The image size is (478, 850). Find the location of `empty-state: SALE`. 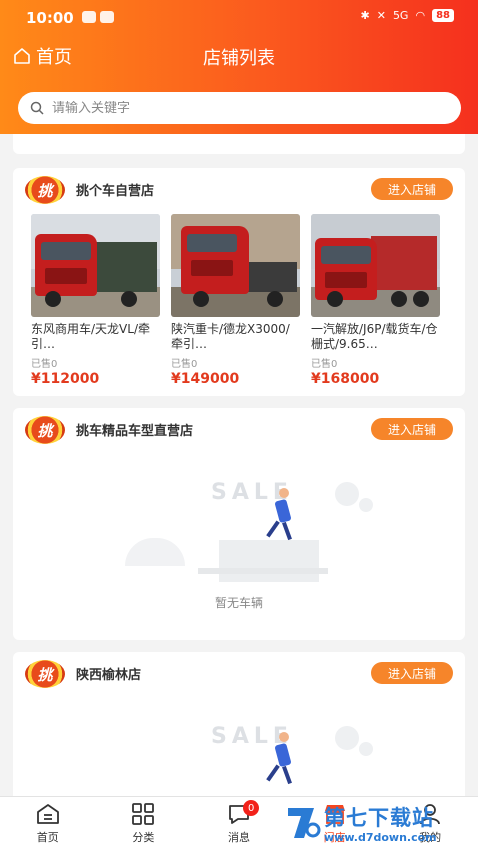

empty-state: SALE is located at coordinates (239, 757).